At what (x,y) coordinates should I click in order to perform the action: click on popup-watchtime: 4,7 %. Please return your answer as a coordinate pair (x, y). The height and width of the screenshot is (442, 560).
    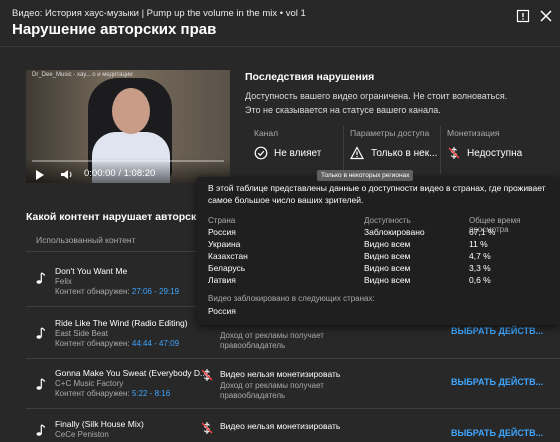
    Looking at the image, I should click on (480, 256).